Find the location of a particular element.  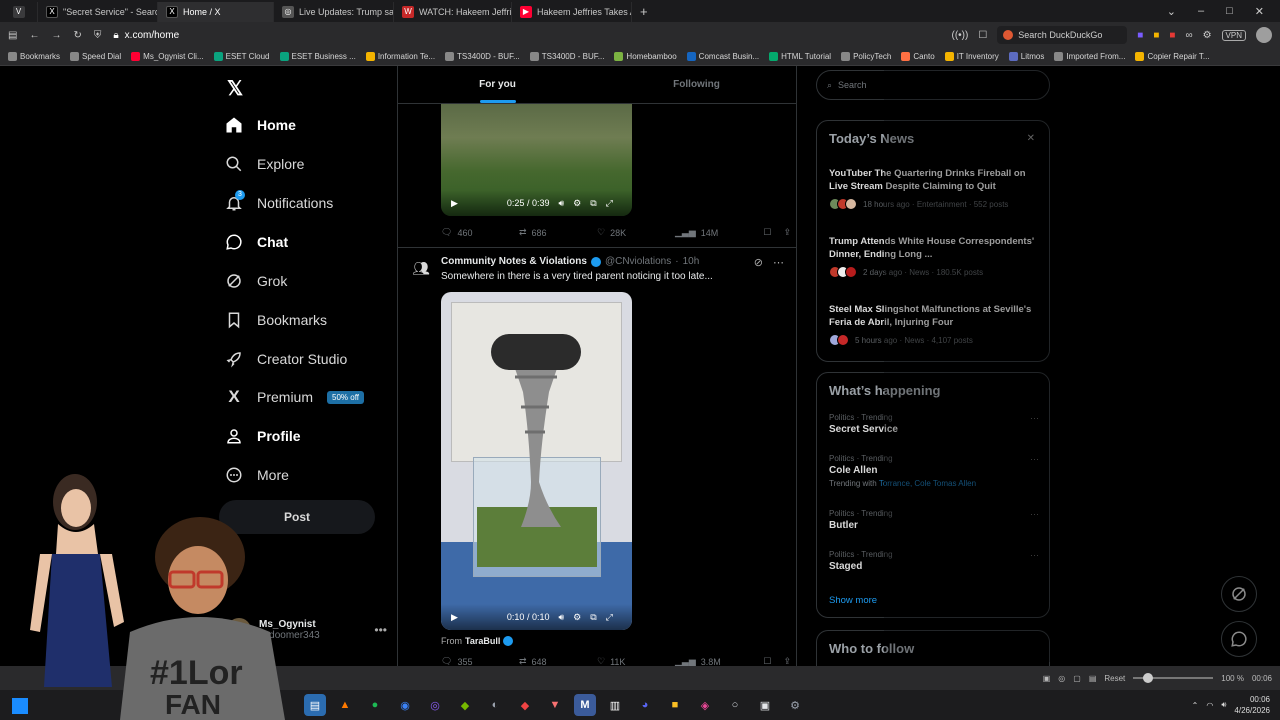

app-icon: ○ is located at coordinates (735, 705).